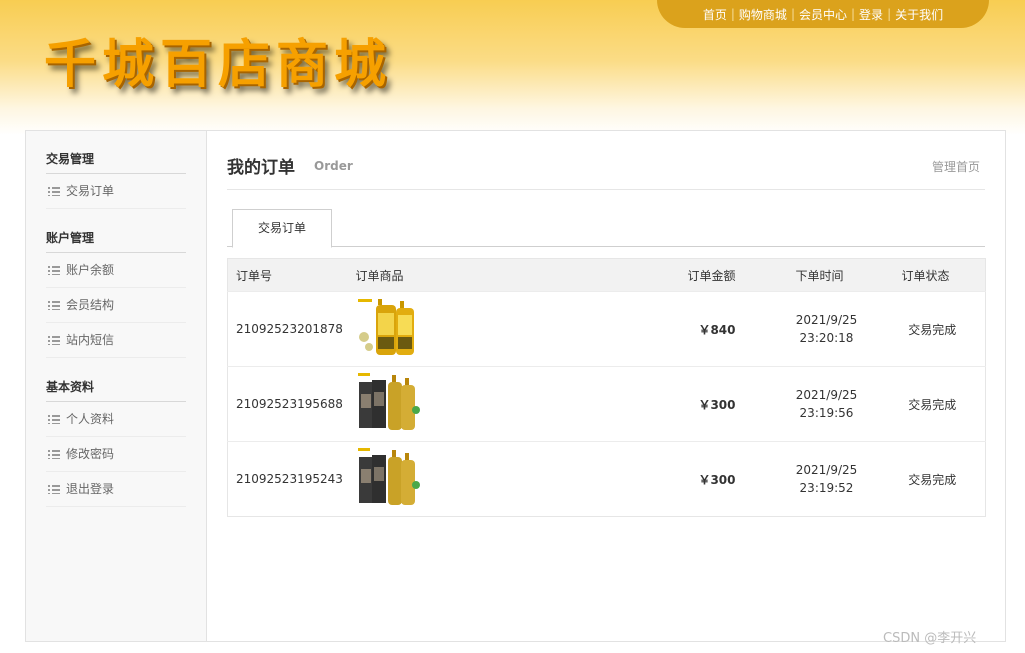  I want to click on order-clock: 23:20:18, so click(826, 338).